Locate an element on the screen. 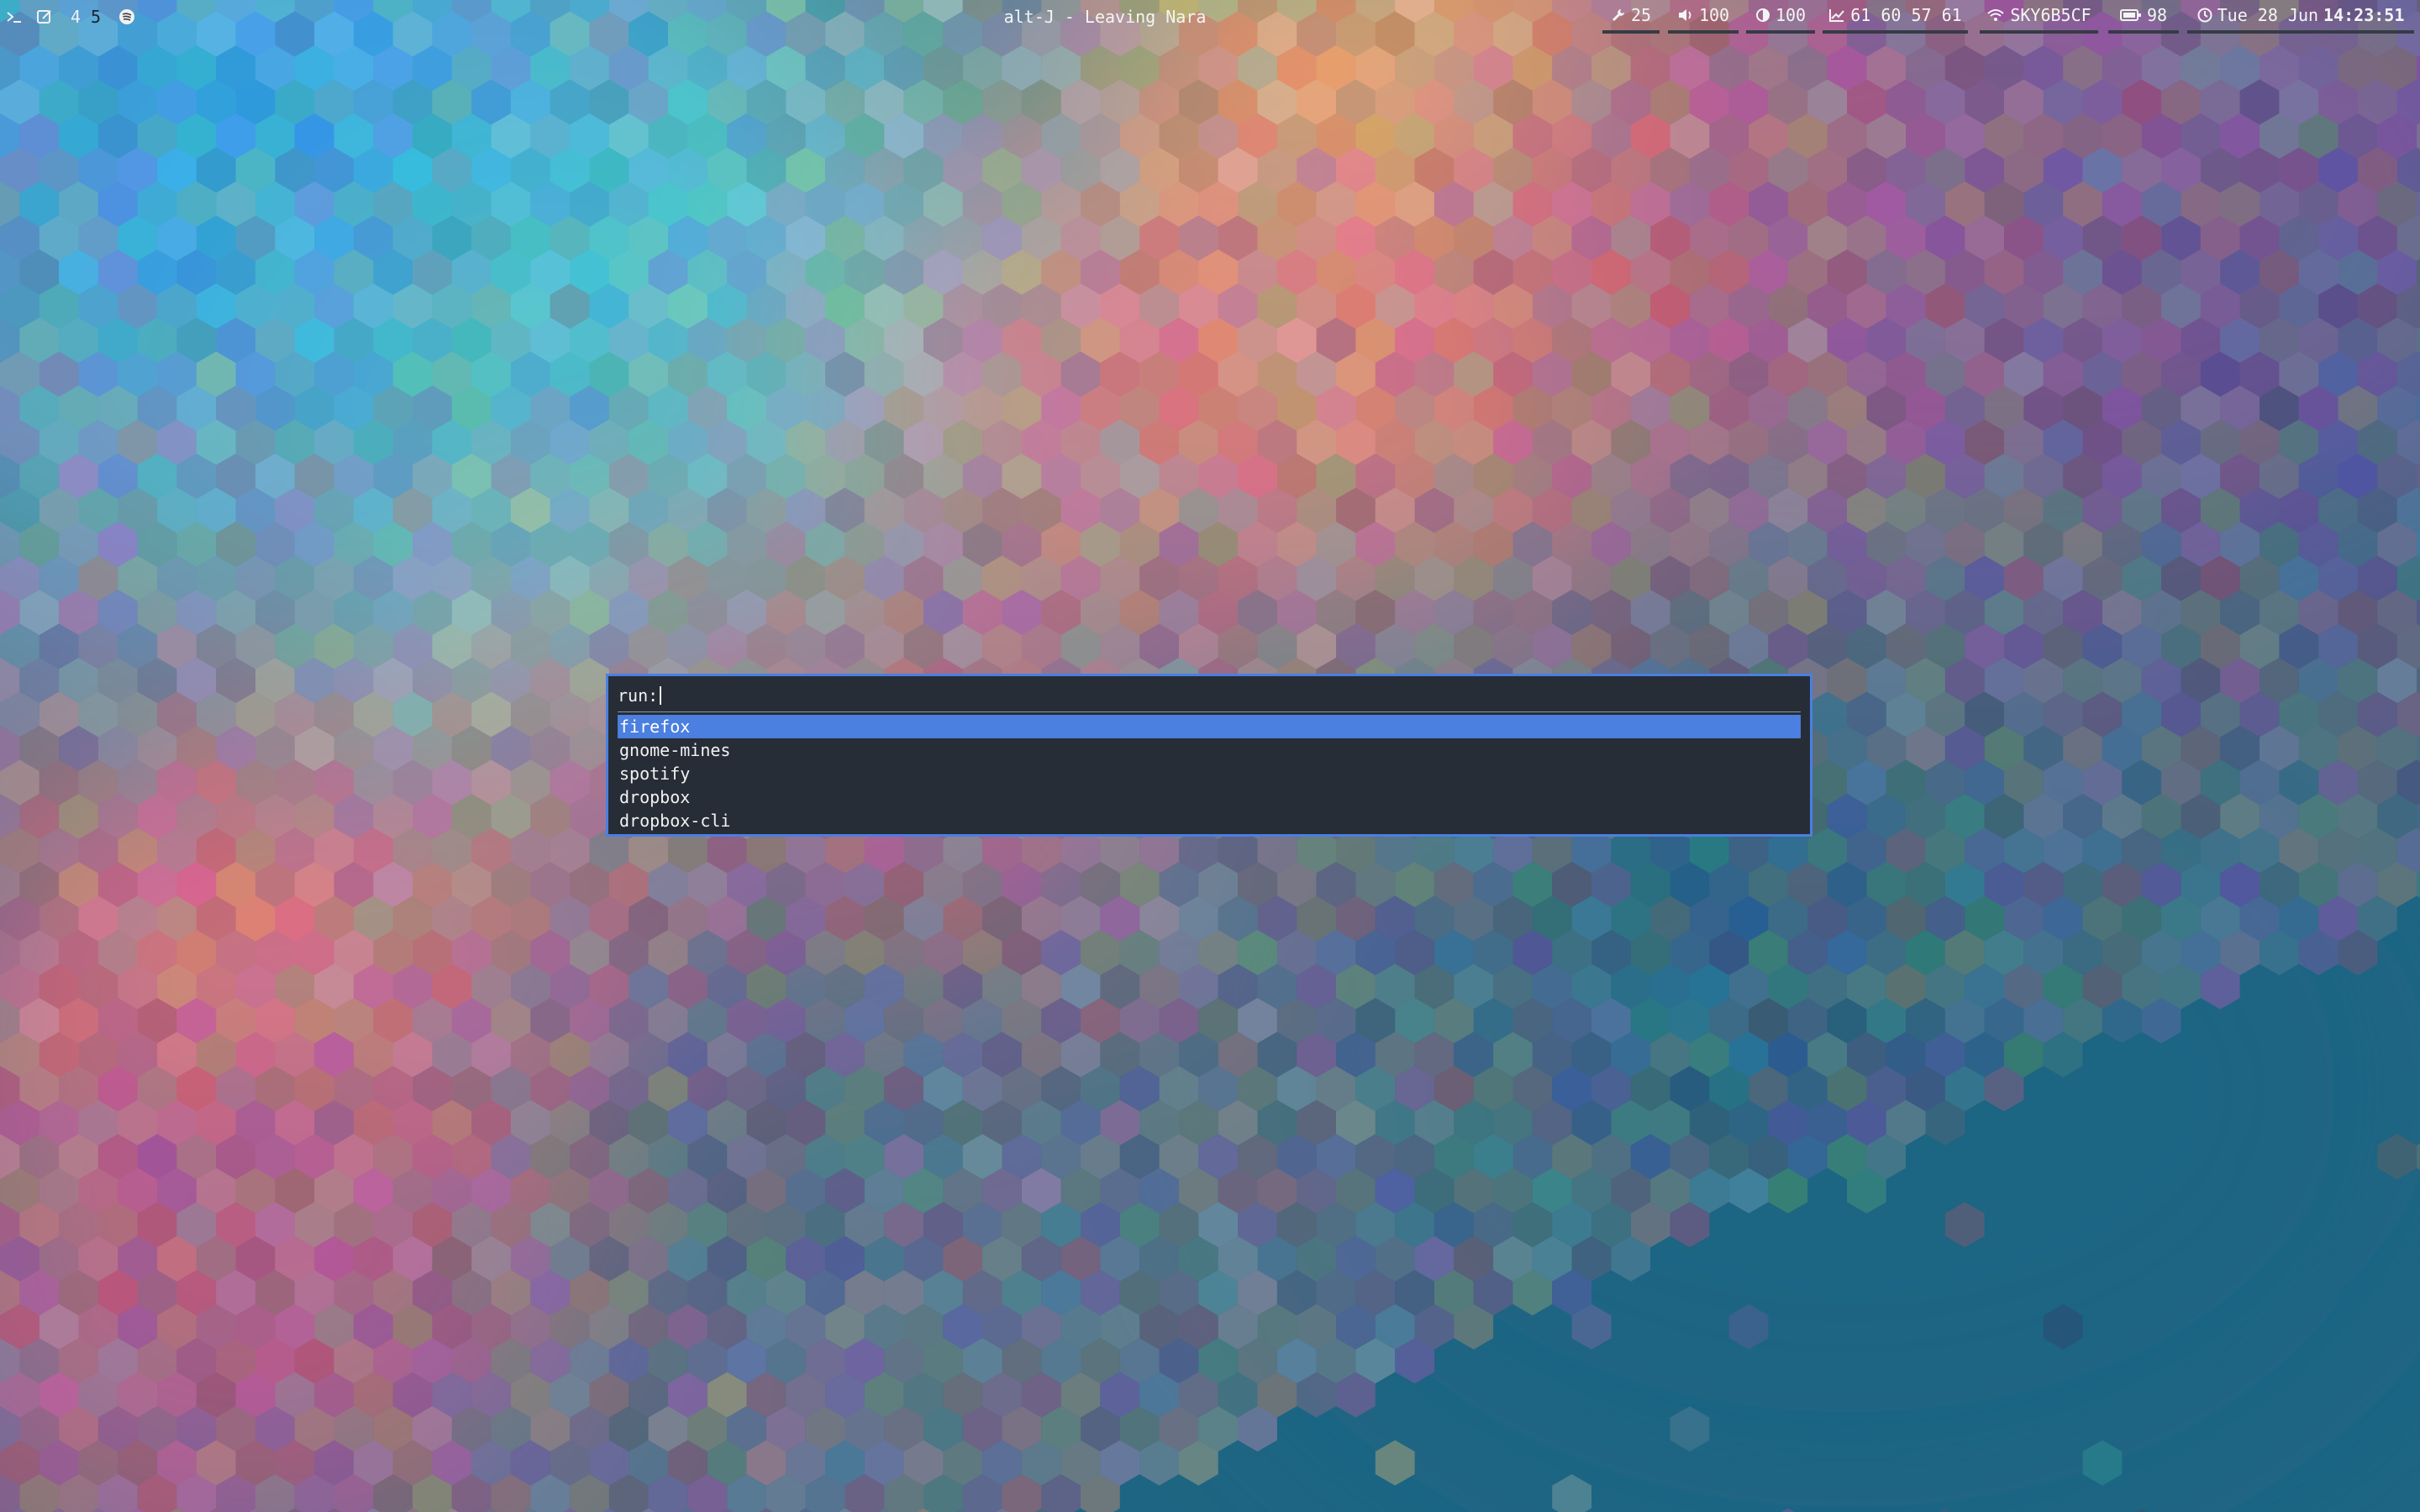  result-item: dropbox is located at coordinates (1209, 797).